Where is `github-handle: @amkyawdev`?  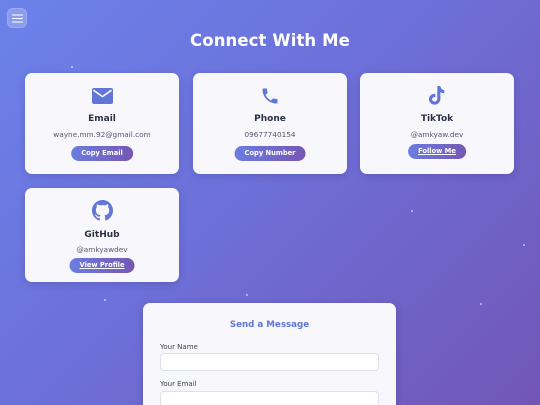 github-handle: @amkyawdev is located at coordinates (102, 249).